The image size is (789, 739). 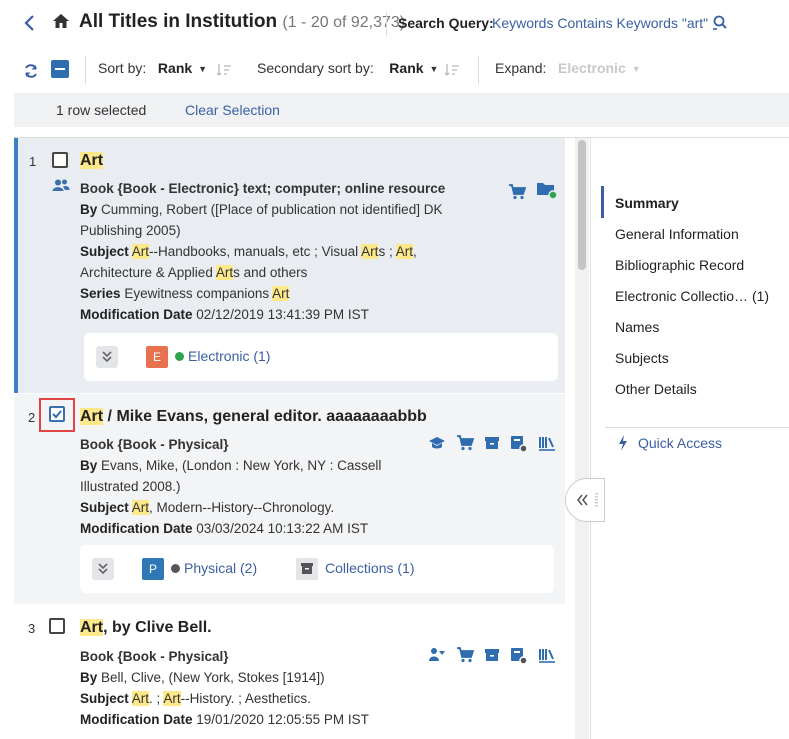 What do you see at coordinates (281, 293) in the screenshot?
I see `series-highlight: Art` at bounding box center [281, 293].